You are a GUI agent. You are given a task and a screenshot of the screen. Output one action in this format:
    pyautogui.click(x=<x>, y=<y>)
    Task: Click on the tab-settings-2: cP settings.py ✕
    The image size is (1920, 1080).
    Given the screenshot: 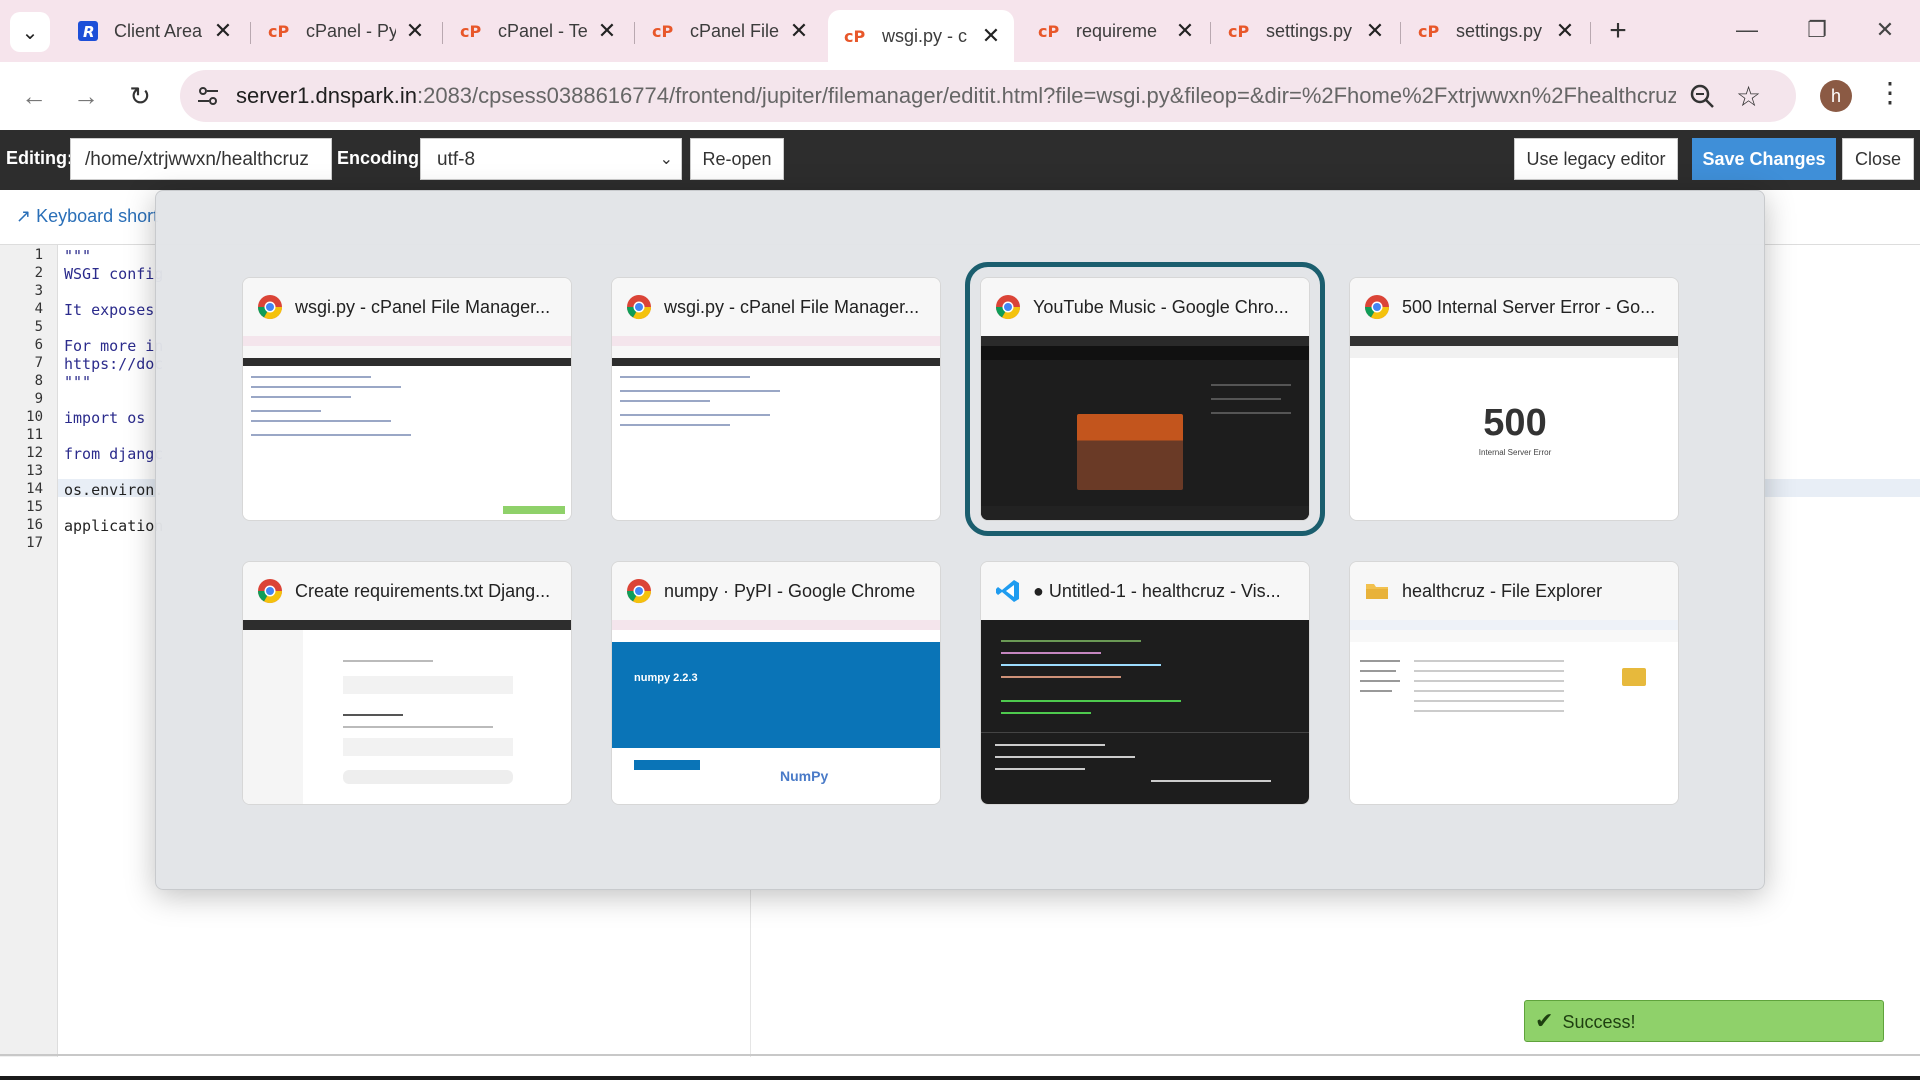 What is the action you would take?
    pyautogui.click(x=1495, y=31)
    